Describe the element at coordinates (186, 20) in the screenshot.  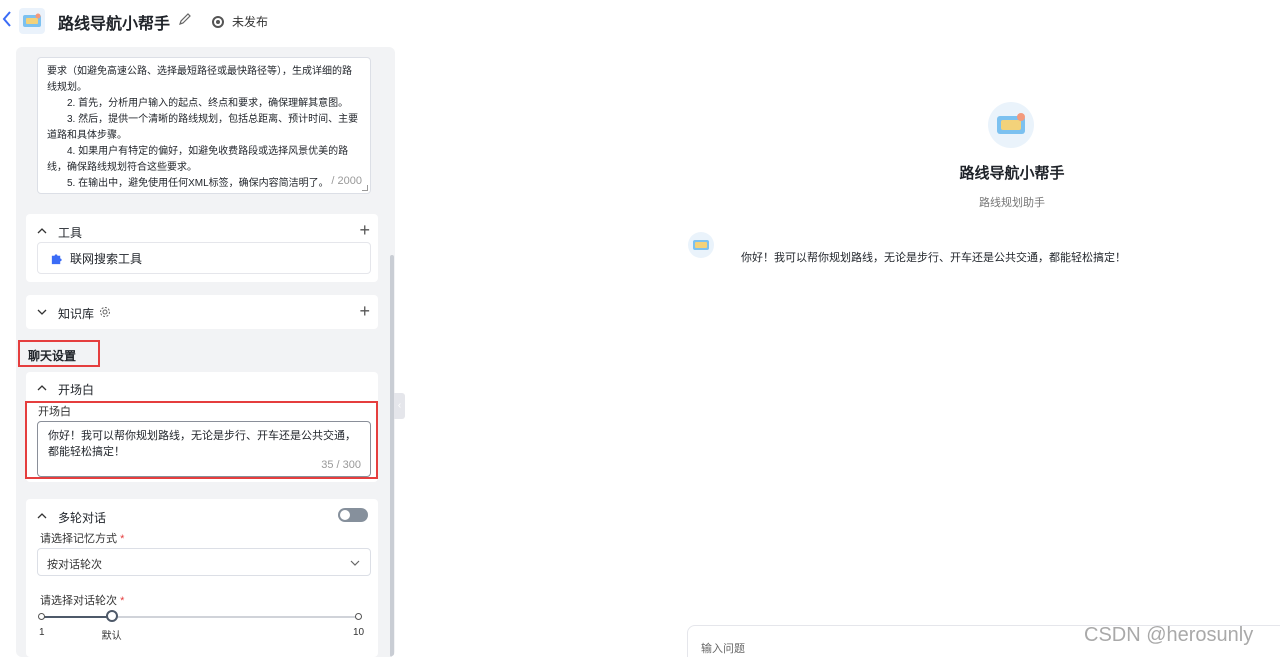
I see `pencil-icon` at that location.